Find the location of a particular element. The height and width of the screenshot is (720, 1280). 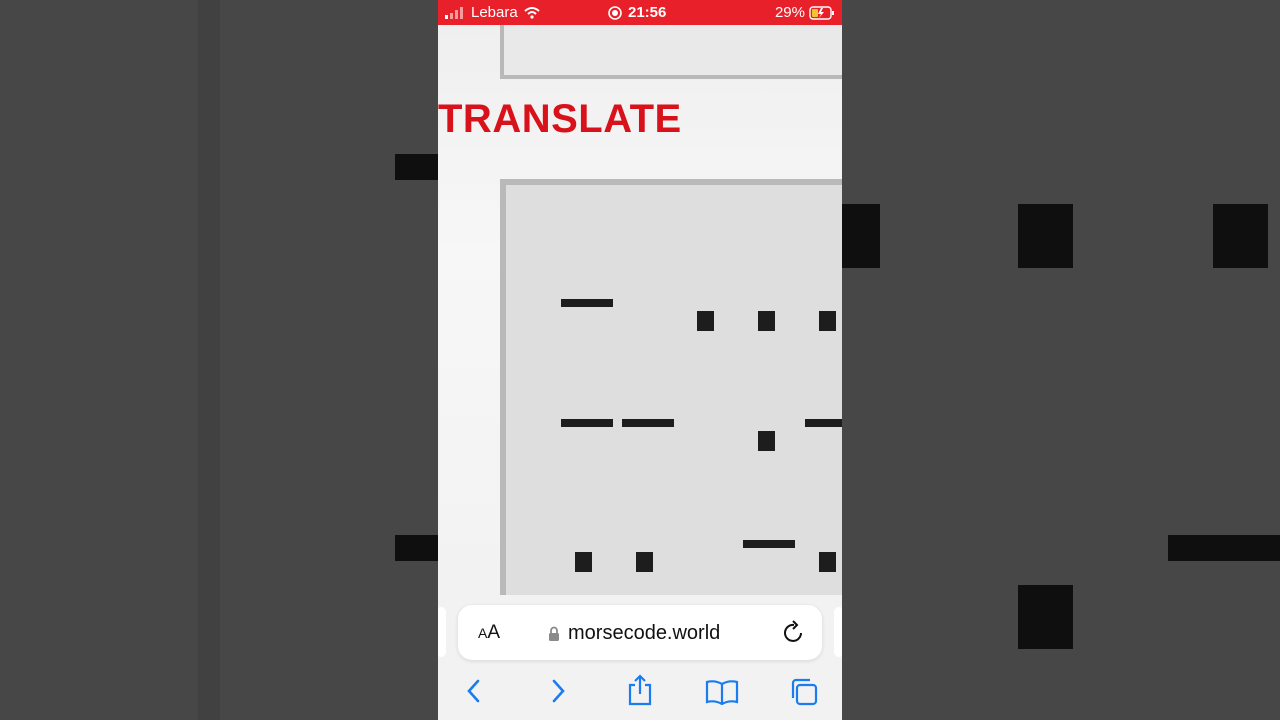

recording-icon is located at coordinates (615, 12).